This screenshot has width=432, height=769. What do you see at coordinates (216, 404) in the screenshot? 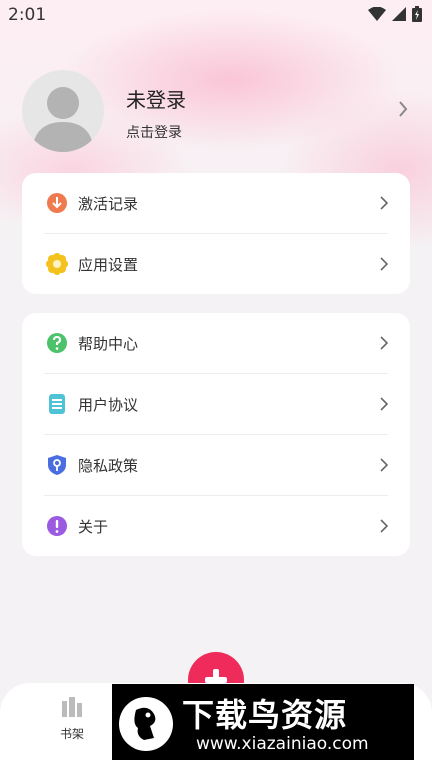
I see `menu-item-user-agreement: 用户协议` at bounding box center [216, 404].